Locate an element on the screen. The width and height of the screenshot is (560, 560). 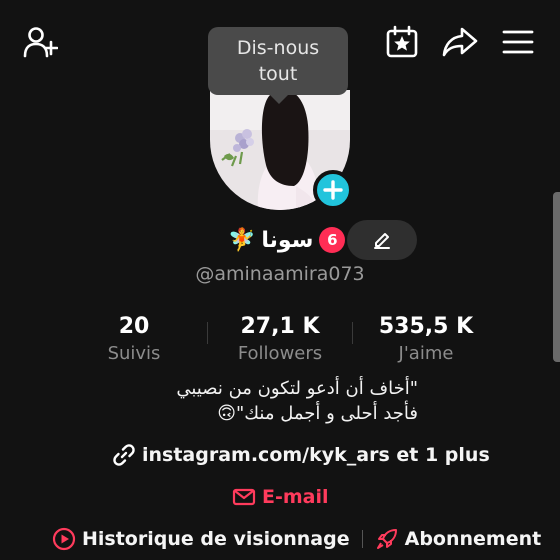
scrollbar is located at coordinates (556, 277).